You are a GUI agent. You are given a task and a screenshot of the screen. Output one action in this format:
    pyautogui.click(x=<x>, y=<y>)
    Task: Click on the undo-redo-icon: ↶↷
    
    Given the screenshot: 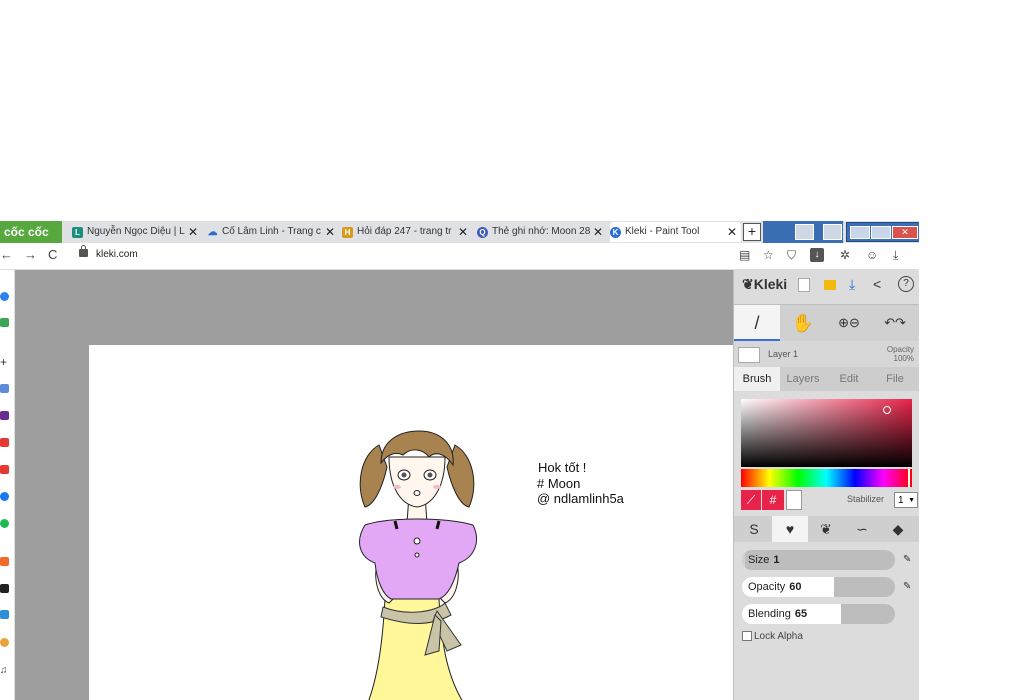 What is the action you would take?
    pyautogui.click(x=895, y=323)
    